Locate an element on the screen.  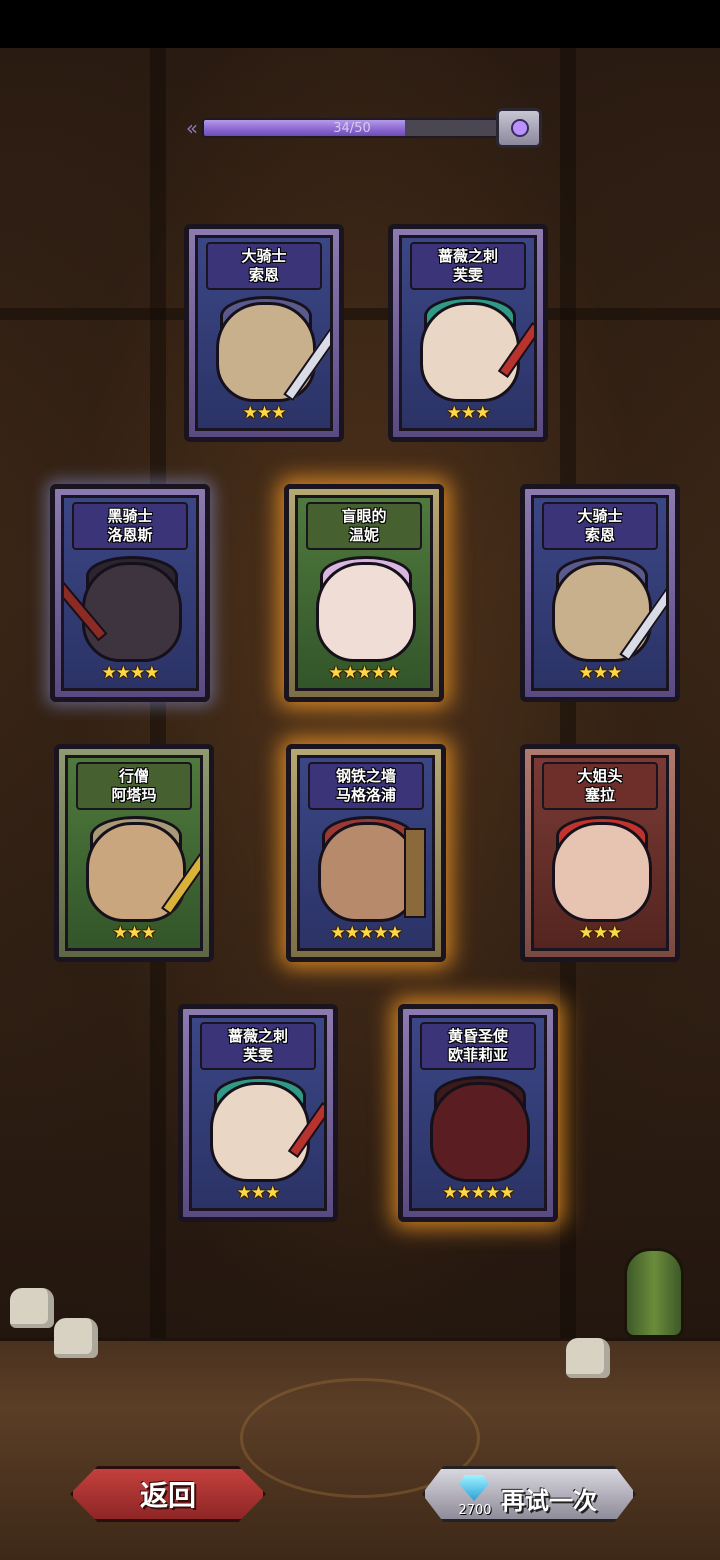
hero-card: 行僧 阿塔玛 ★★★ is located at coordinates (134, 853).